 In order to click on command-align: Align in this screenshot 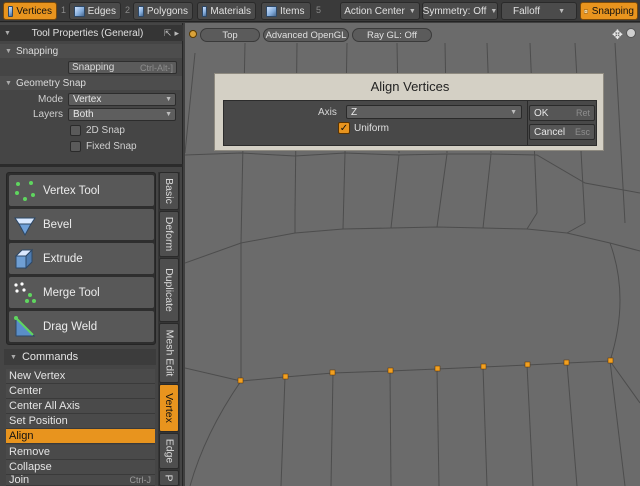, I will do `click(80, 436)`.